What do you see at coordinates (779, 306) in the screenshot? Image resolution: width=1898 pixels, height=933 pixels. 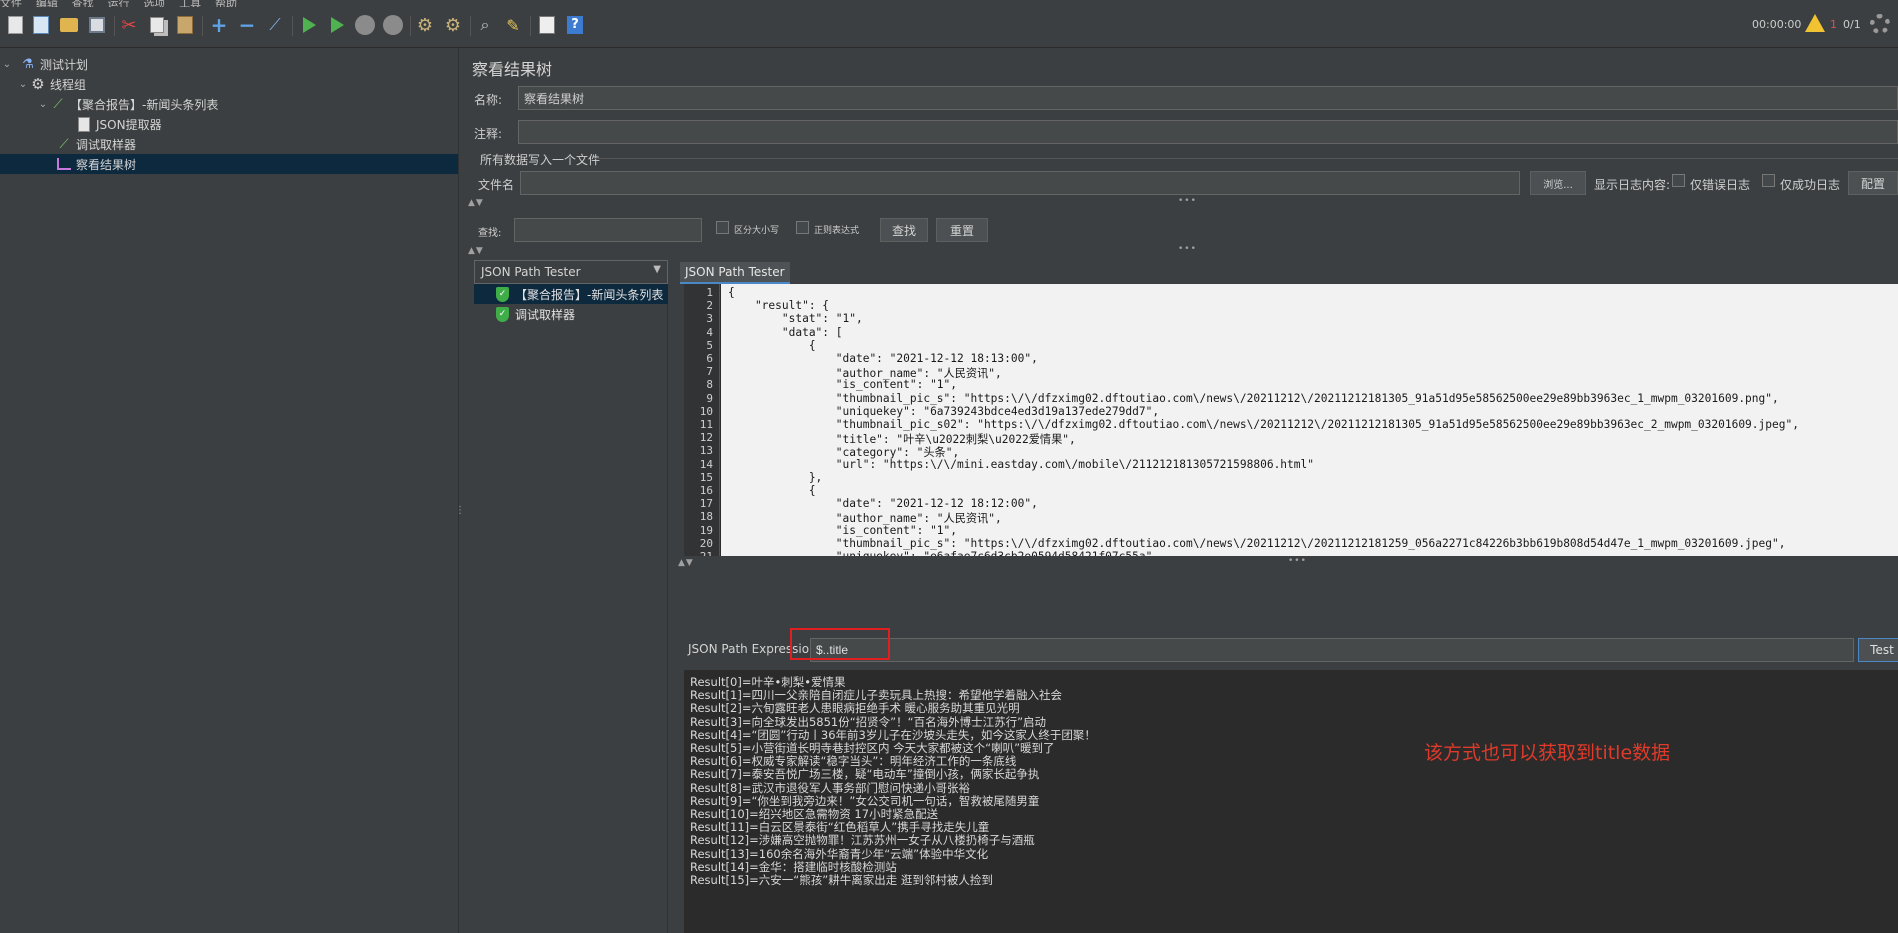 I see `code-line: "result": {` at bounding box center [779, 306].